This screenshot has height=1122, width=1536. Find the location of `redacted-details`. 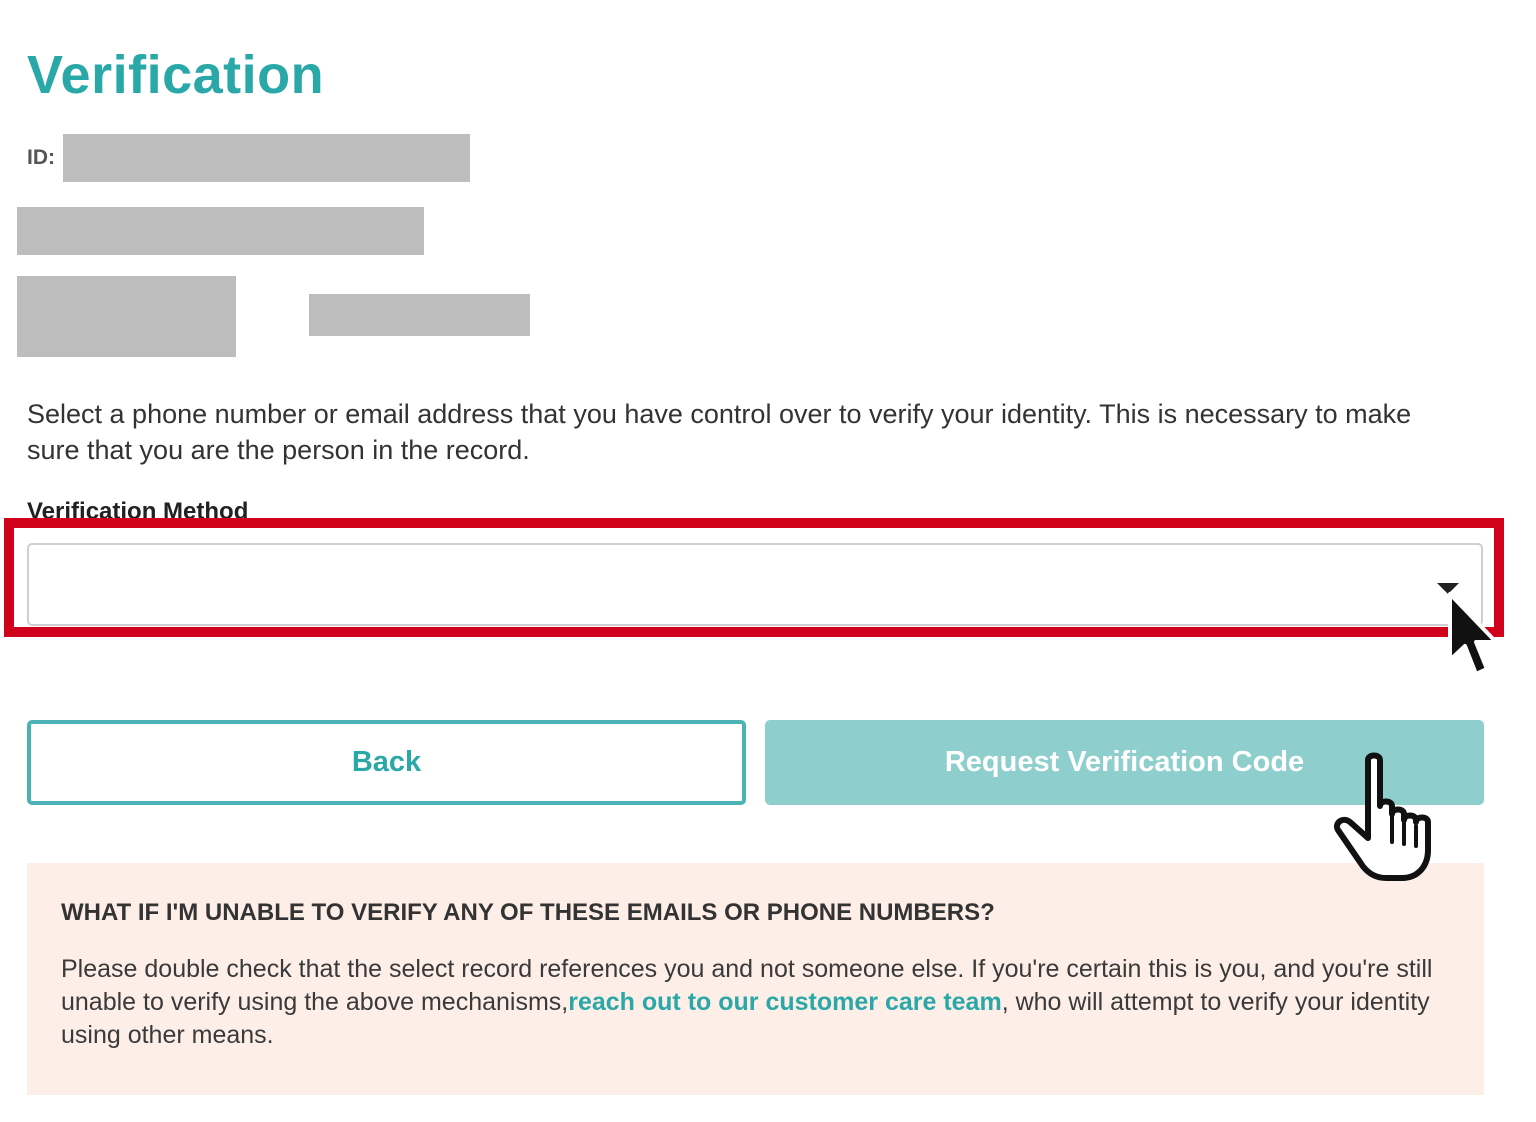

redacted-details is located at coordinates (126, 316).